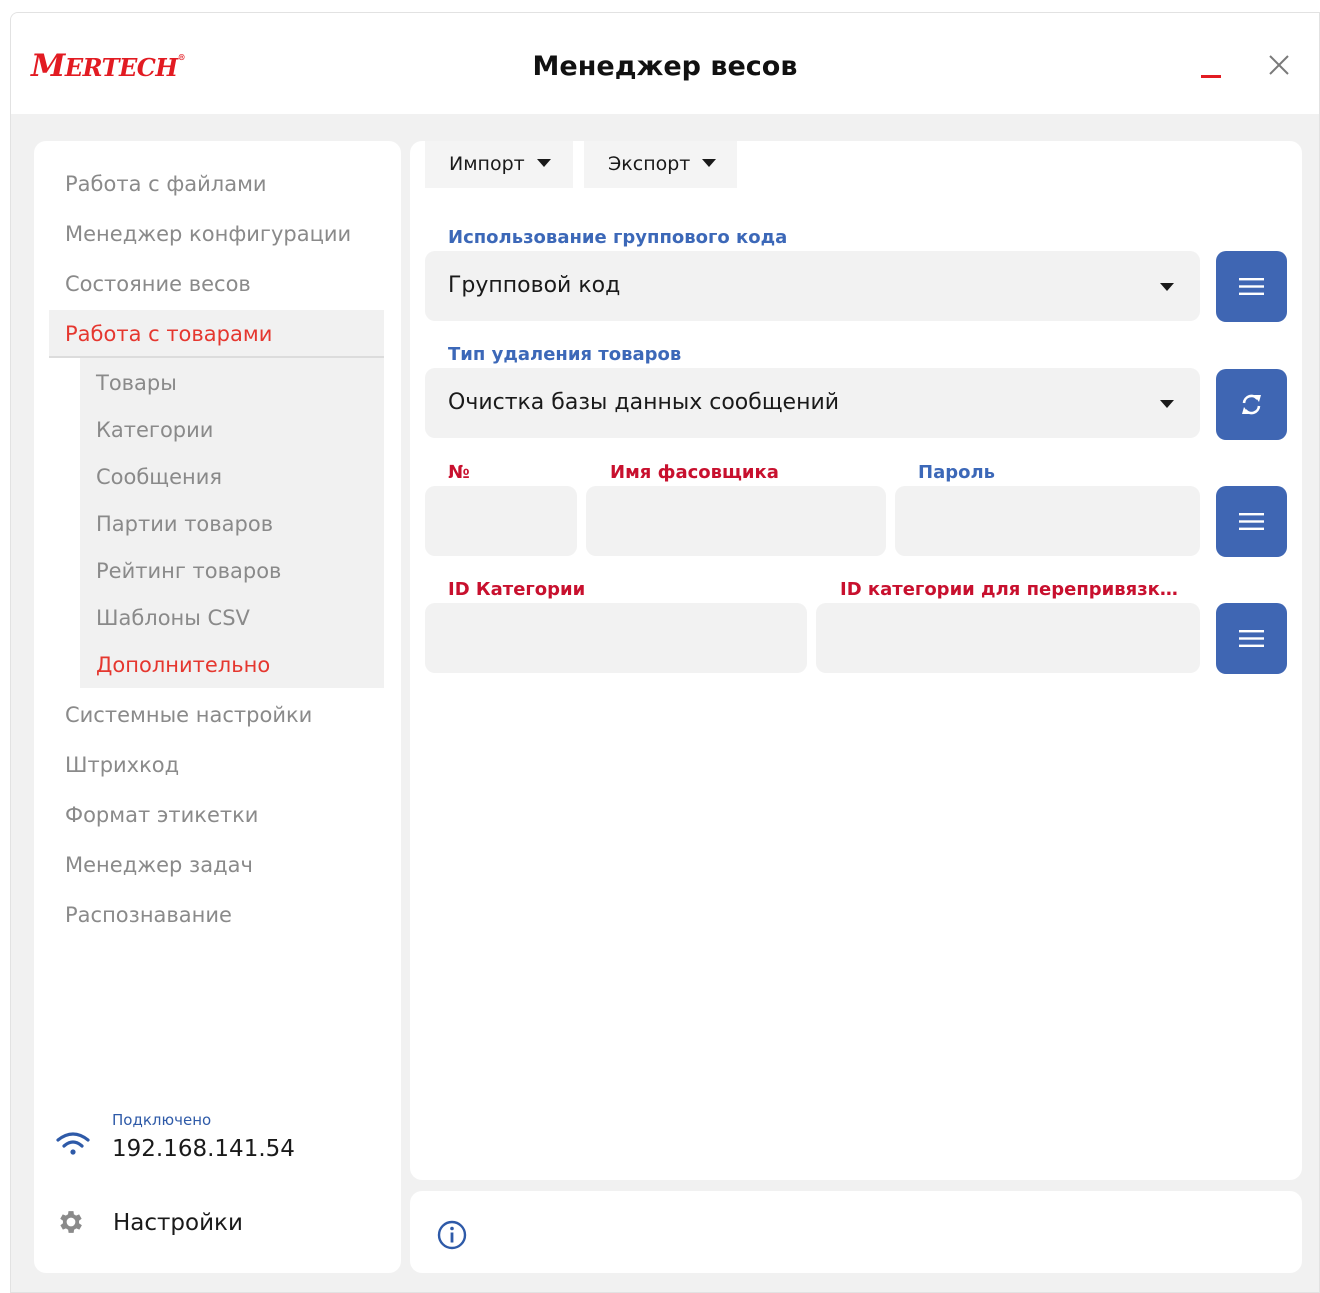 The image size is (1320, 1293). I want to click on sidebar-subitem-goods: Товары, so click(136, 383).